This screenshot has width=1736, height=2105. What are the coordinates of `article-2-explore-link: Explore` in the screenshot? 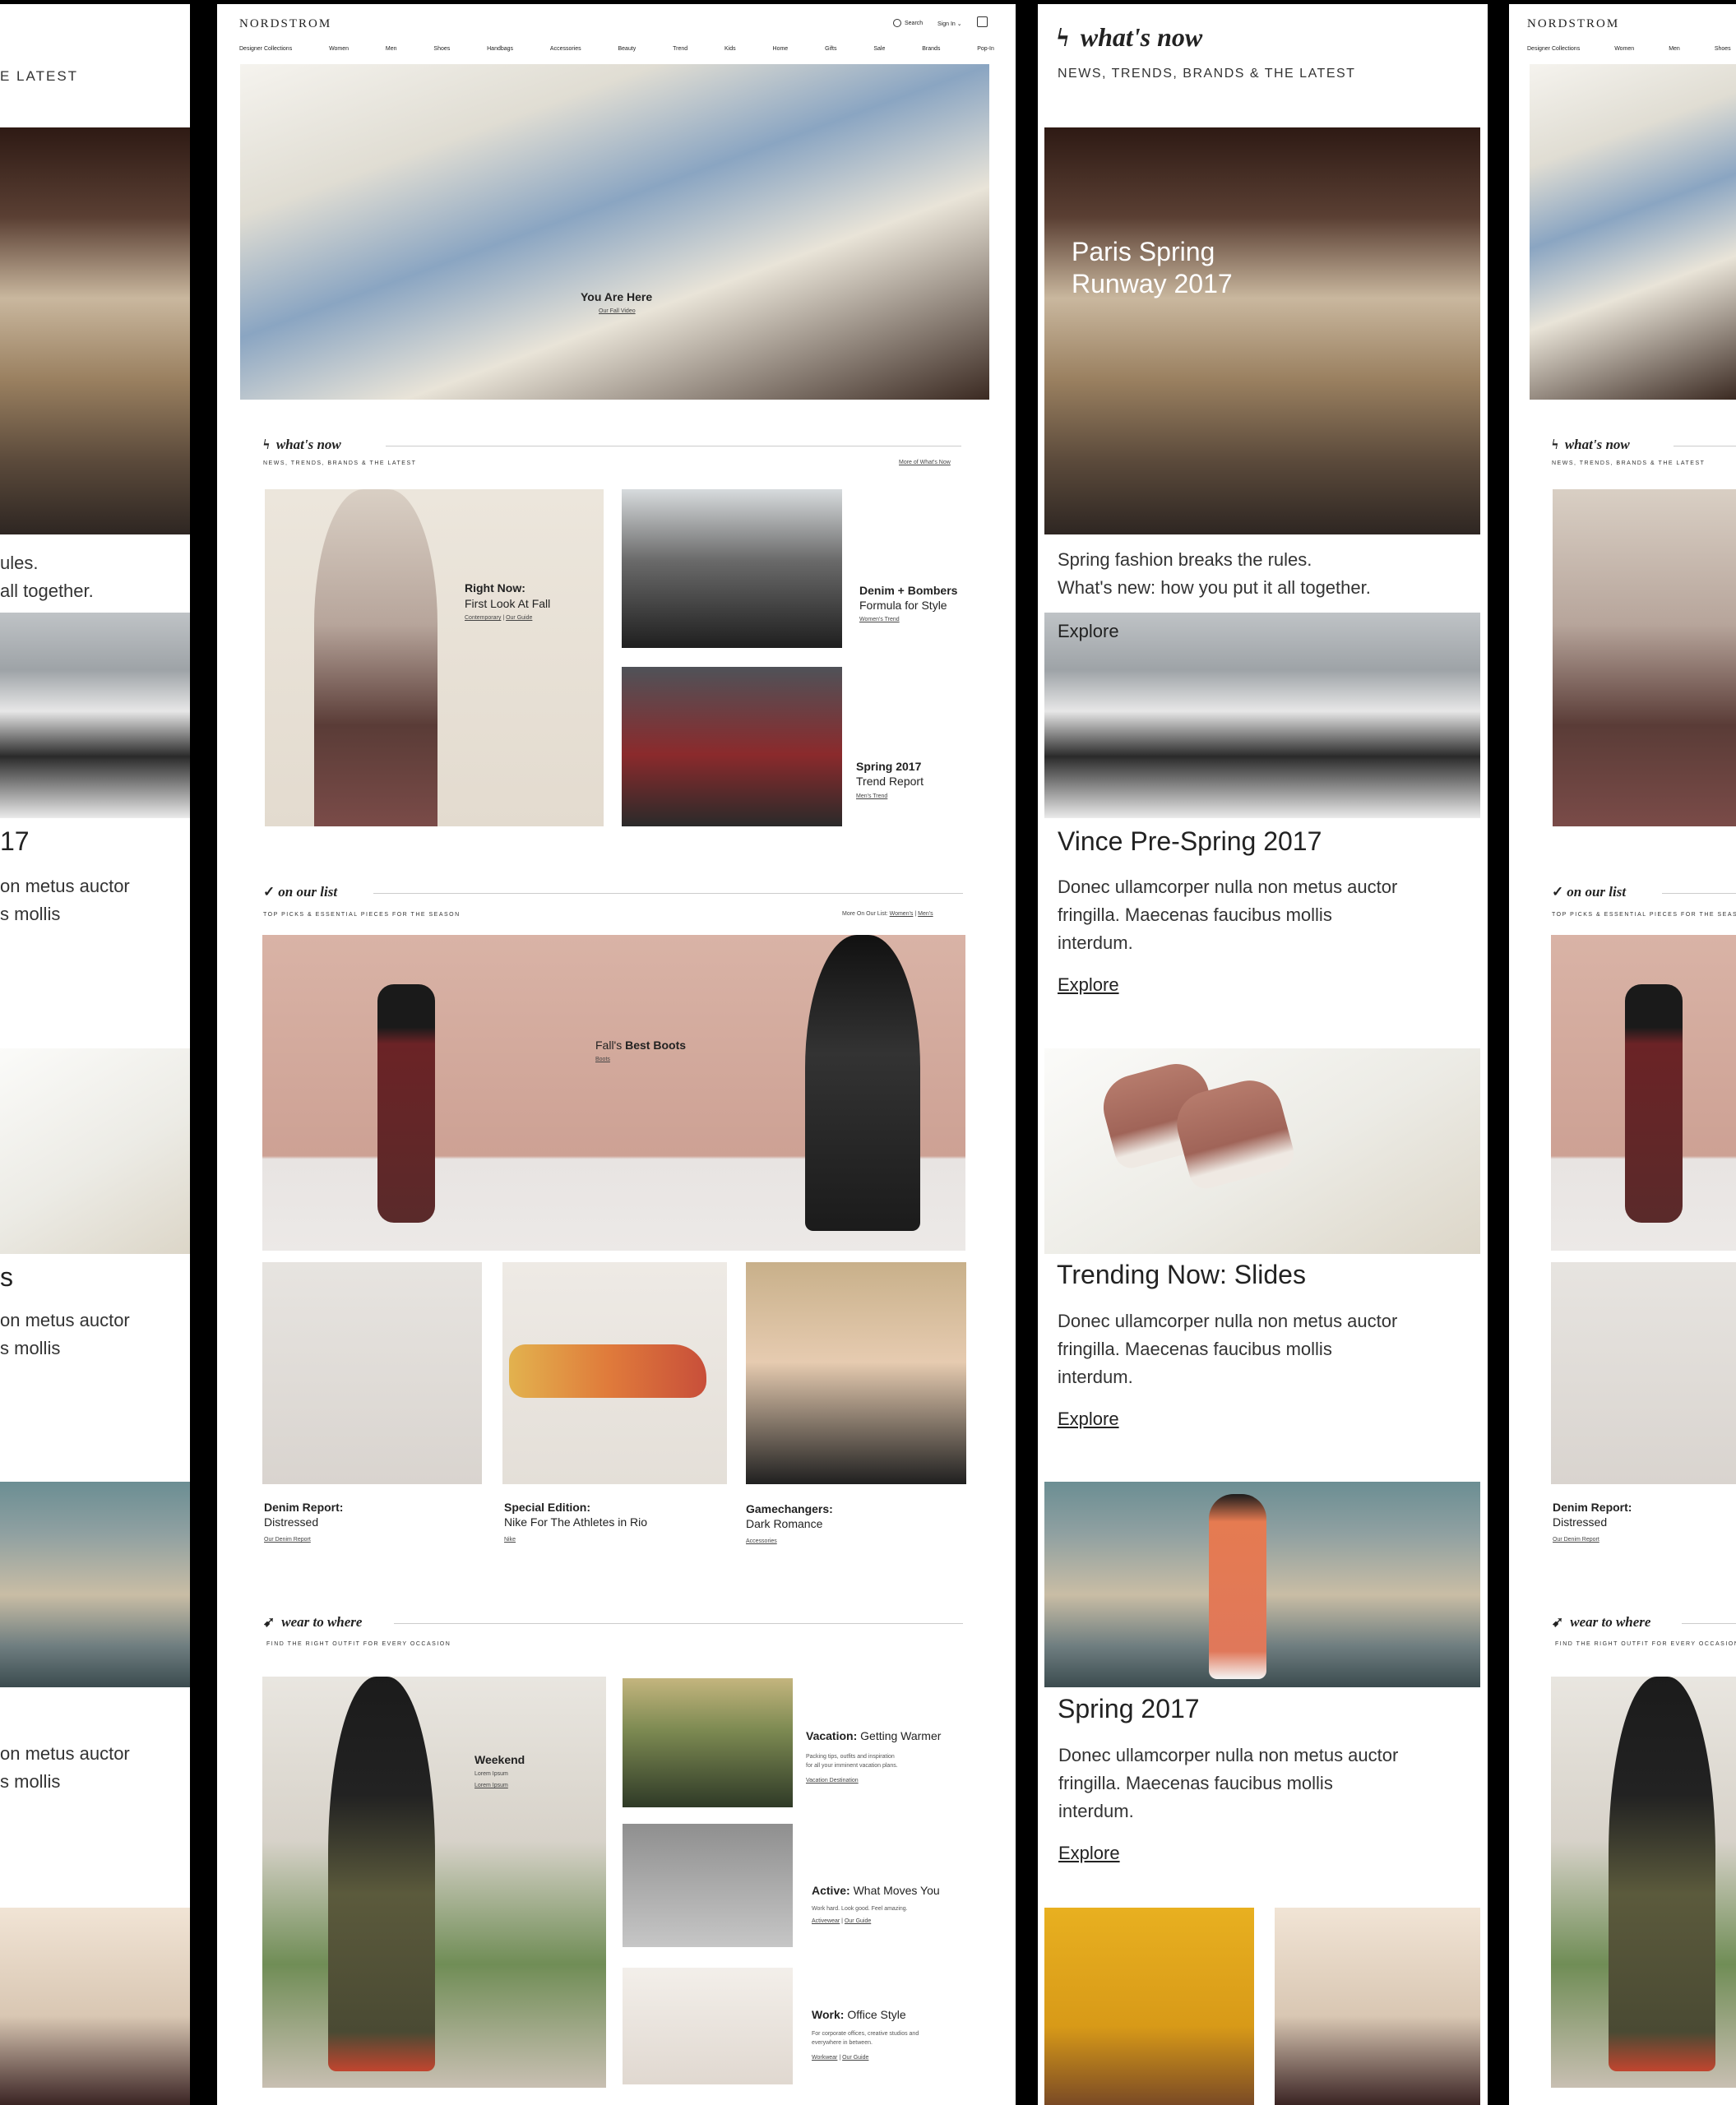 It's located at (1088, 1419).